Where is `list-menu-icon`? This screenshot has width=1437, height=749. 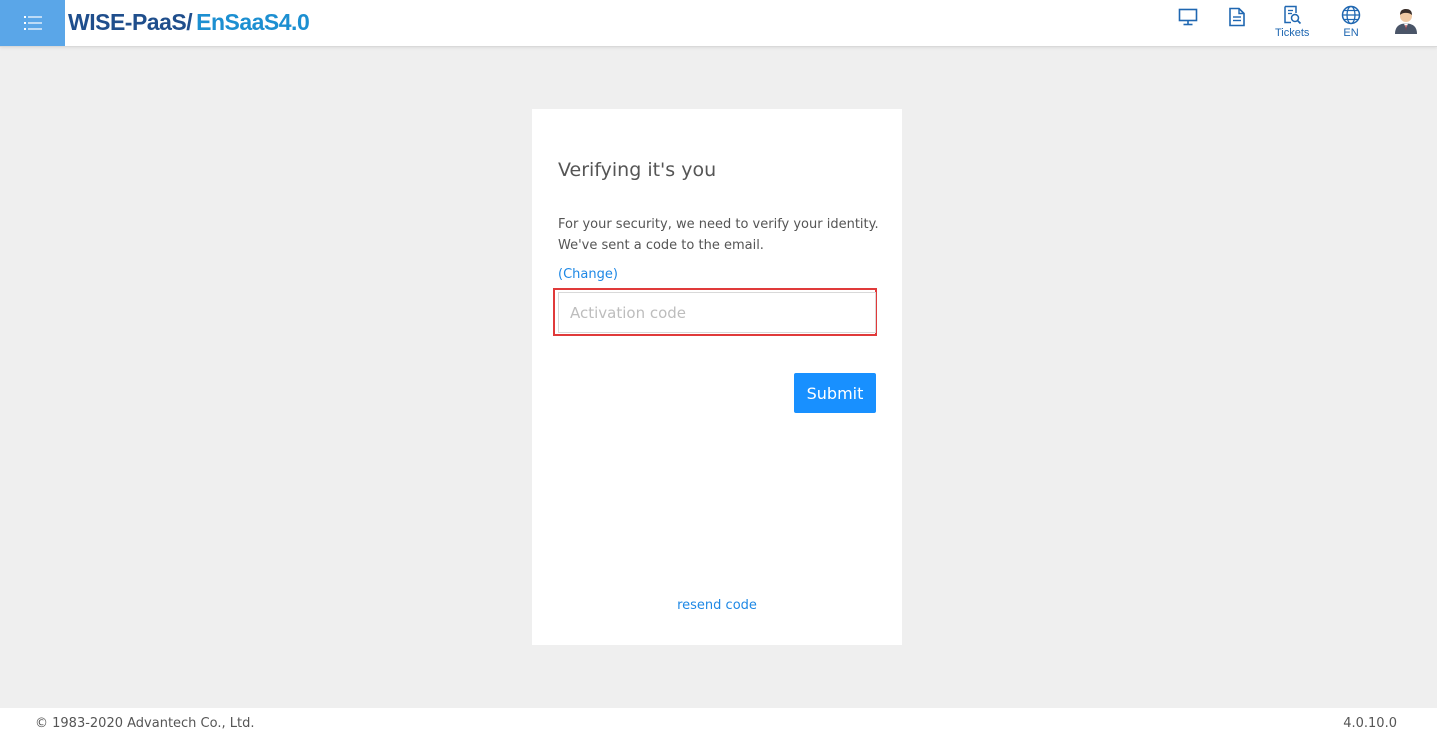 list-menu-icon is located at coordinates (32, 23).